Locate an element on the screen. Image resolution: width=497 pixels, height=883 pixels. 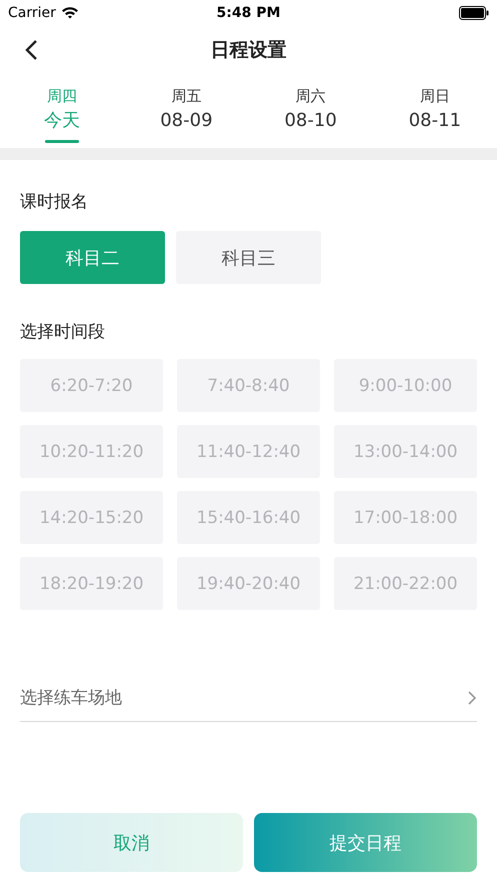
day-tab: 周五 08-09 is located at coordinates (186, 116).